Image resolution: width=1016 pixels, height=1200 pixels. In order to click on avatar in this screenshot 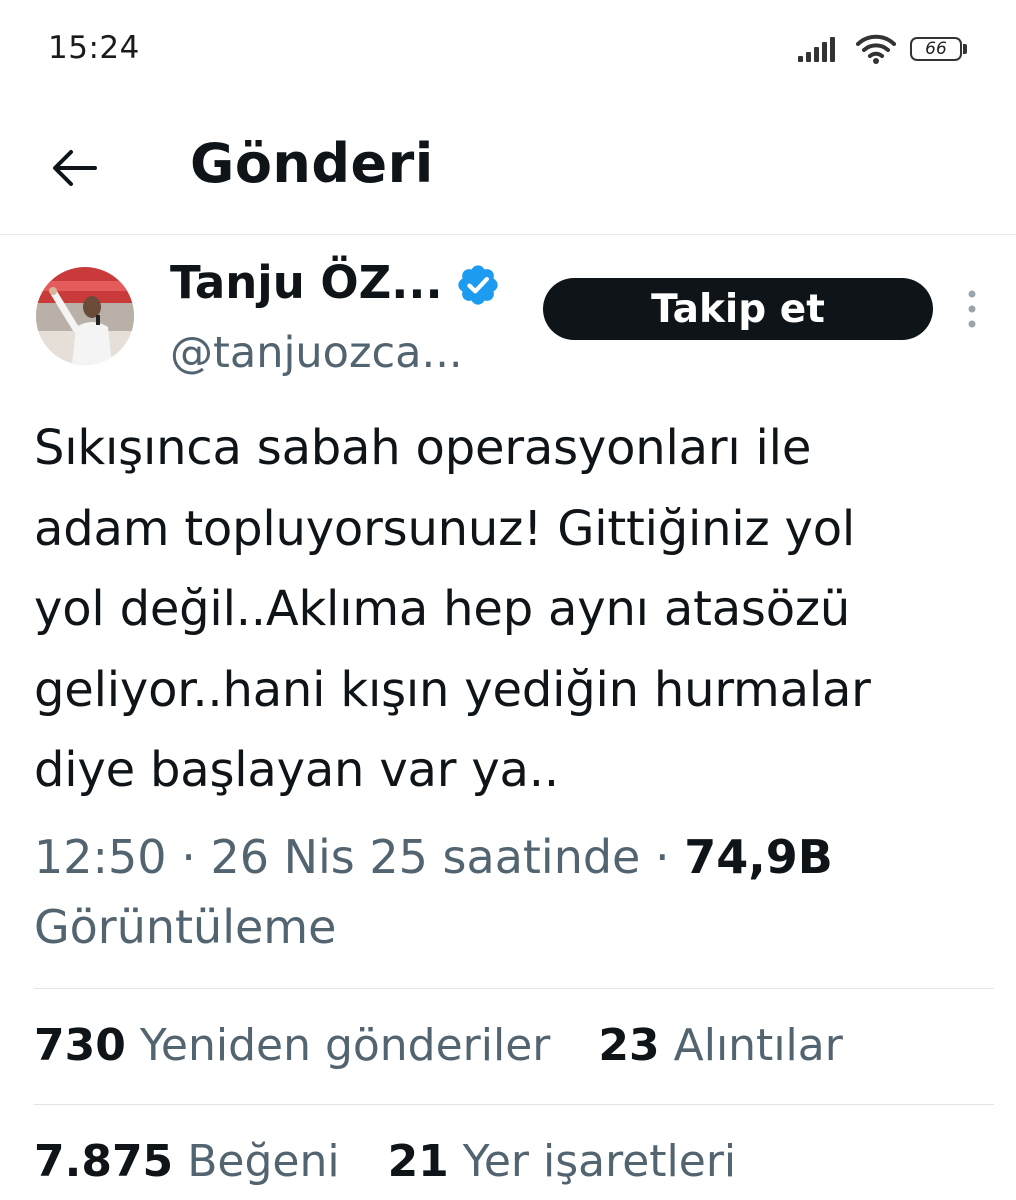, I will do `click(85, 316)`.